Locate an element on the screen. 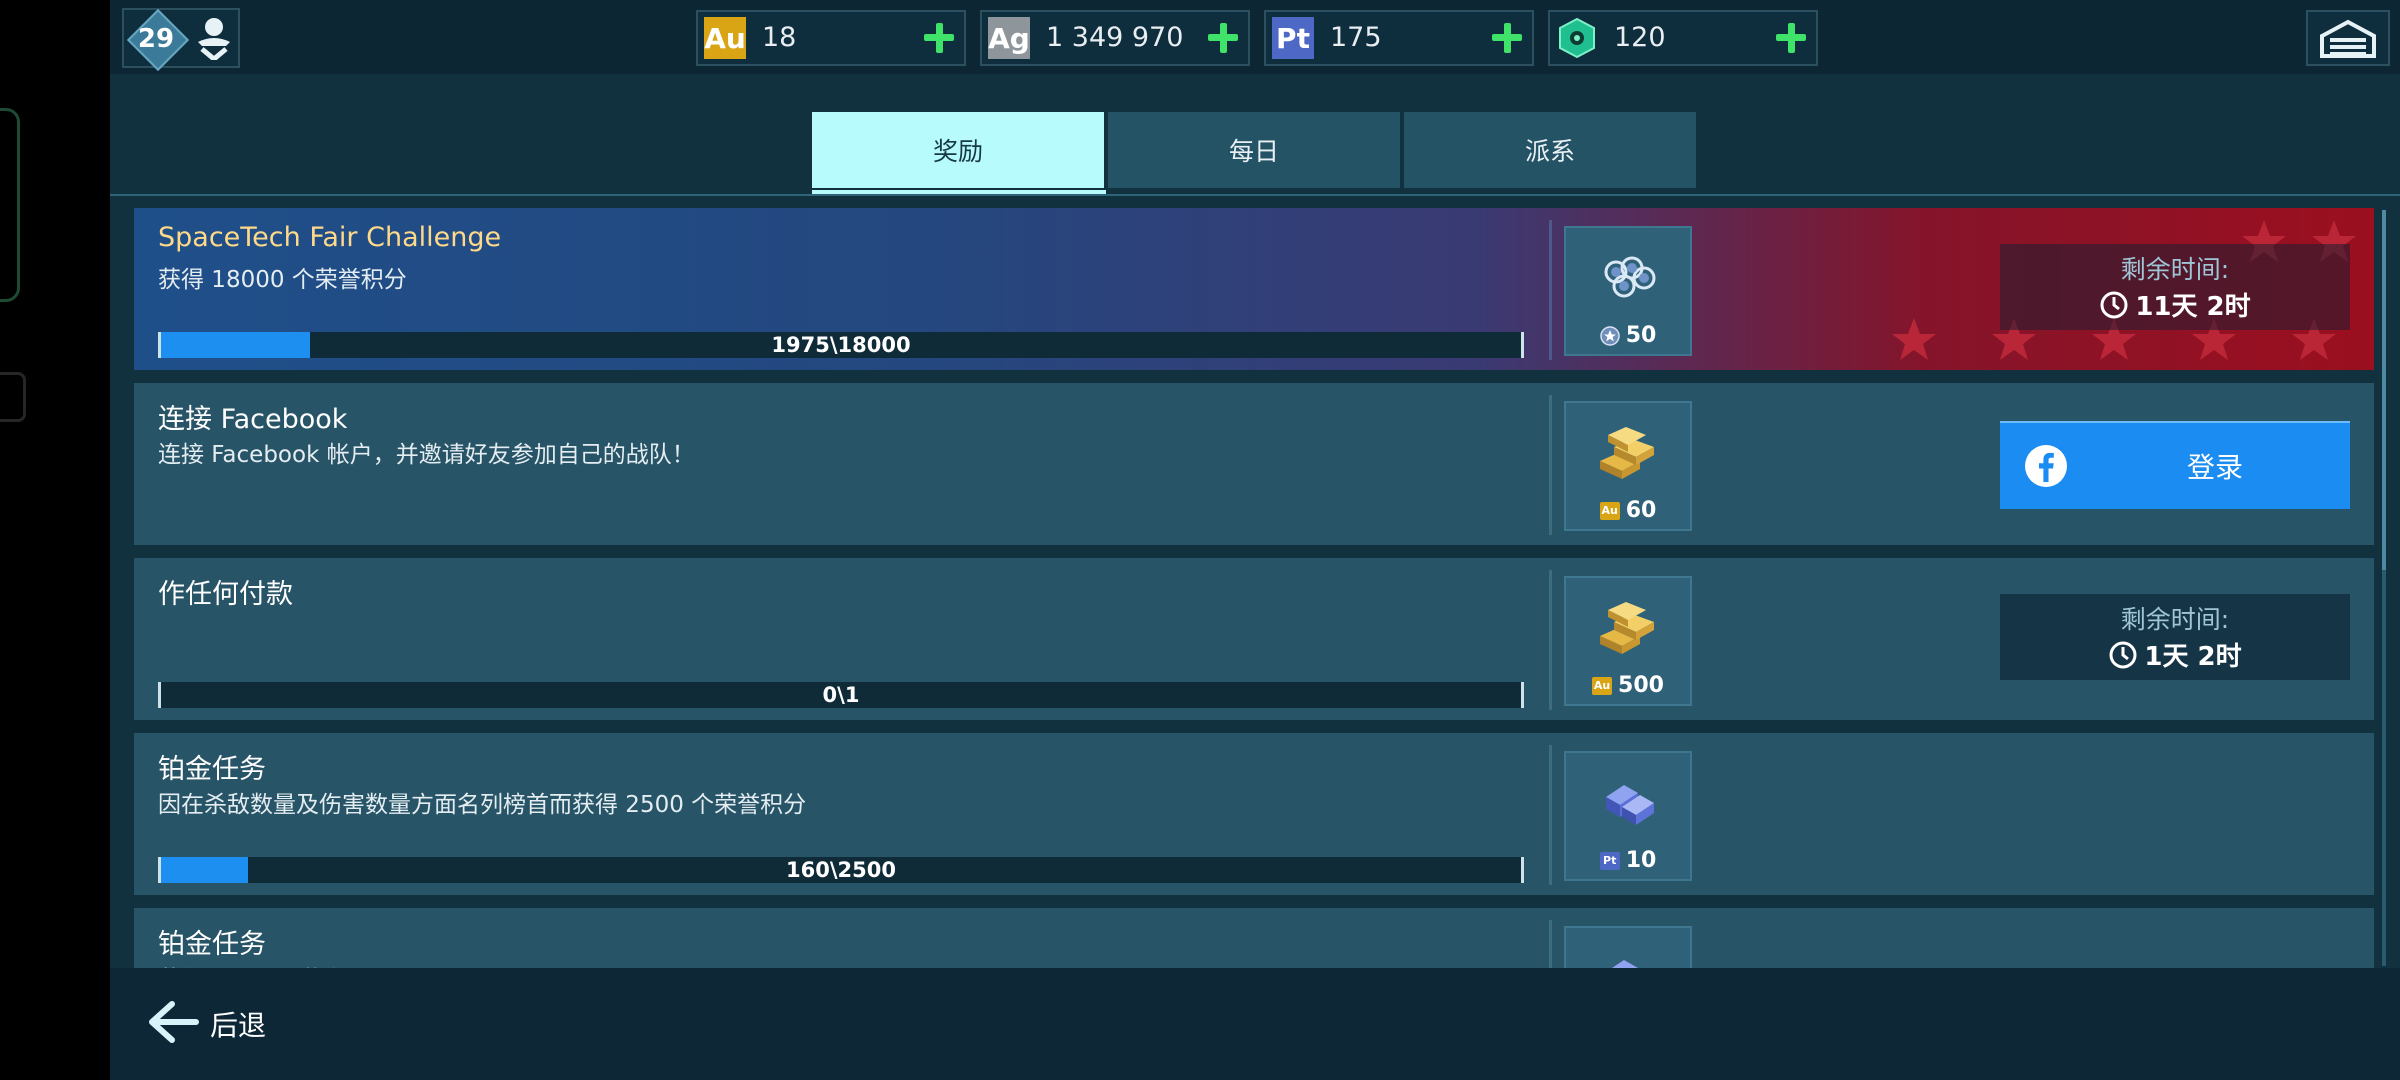  progress-text: 160\2500 is located at coordinates (841, 870).